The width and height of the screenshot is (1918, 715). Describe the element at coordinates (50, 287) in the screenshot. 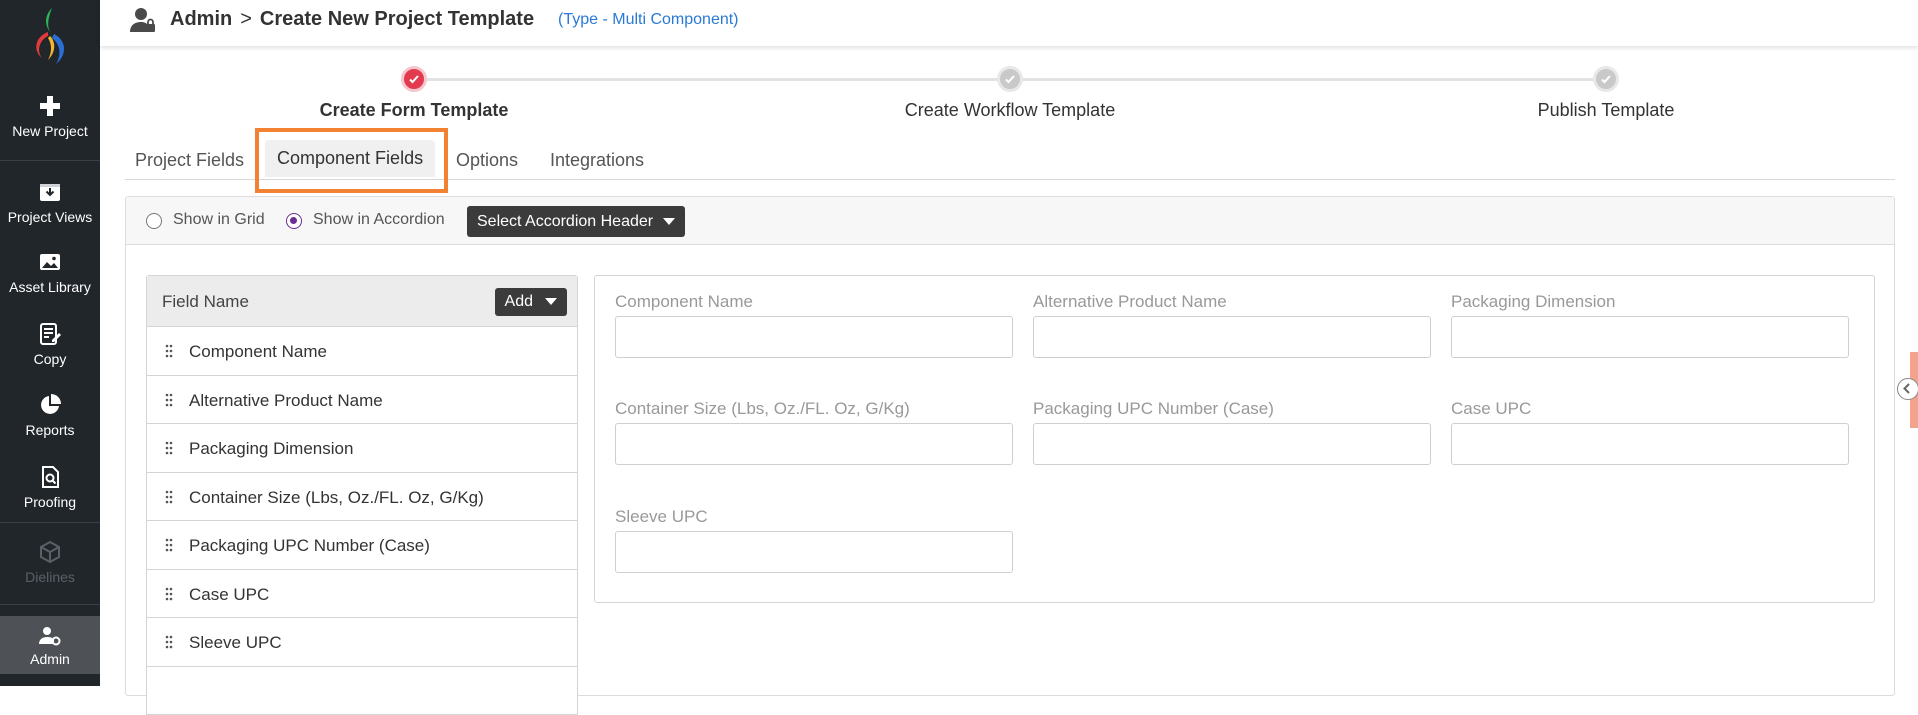

I see `sidebar-item-label: Asset Library` at that location.